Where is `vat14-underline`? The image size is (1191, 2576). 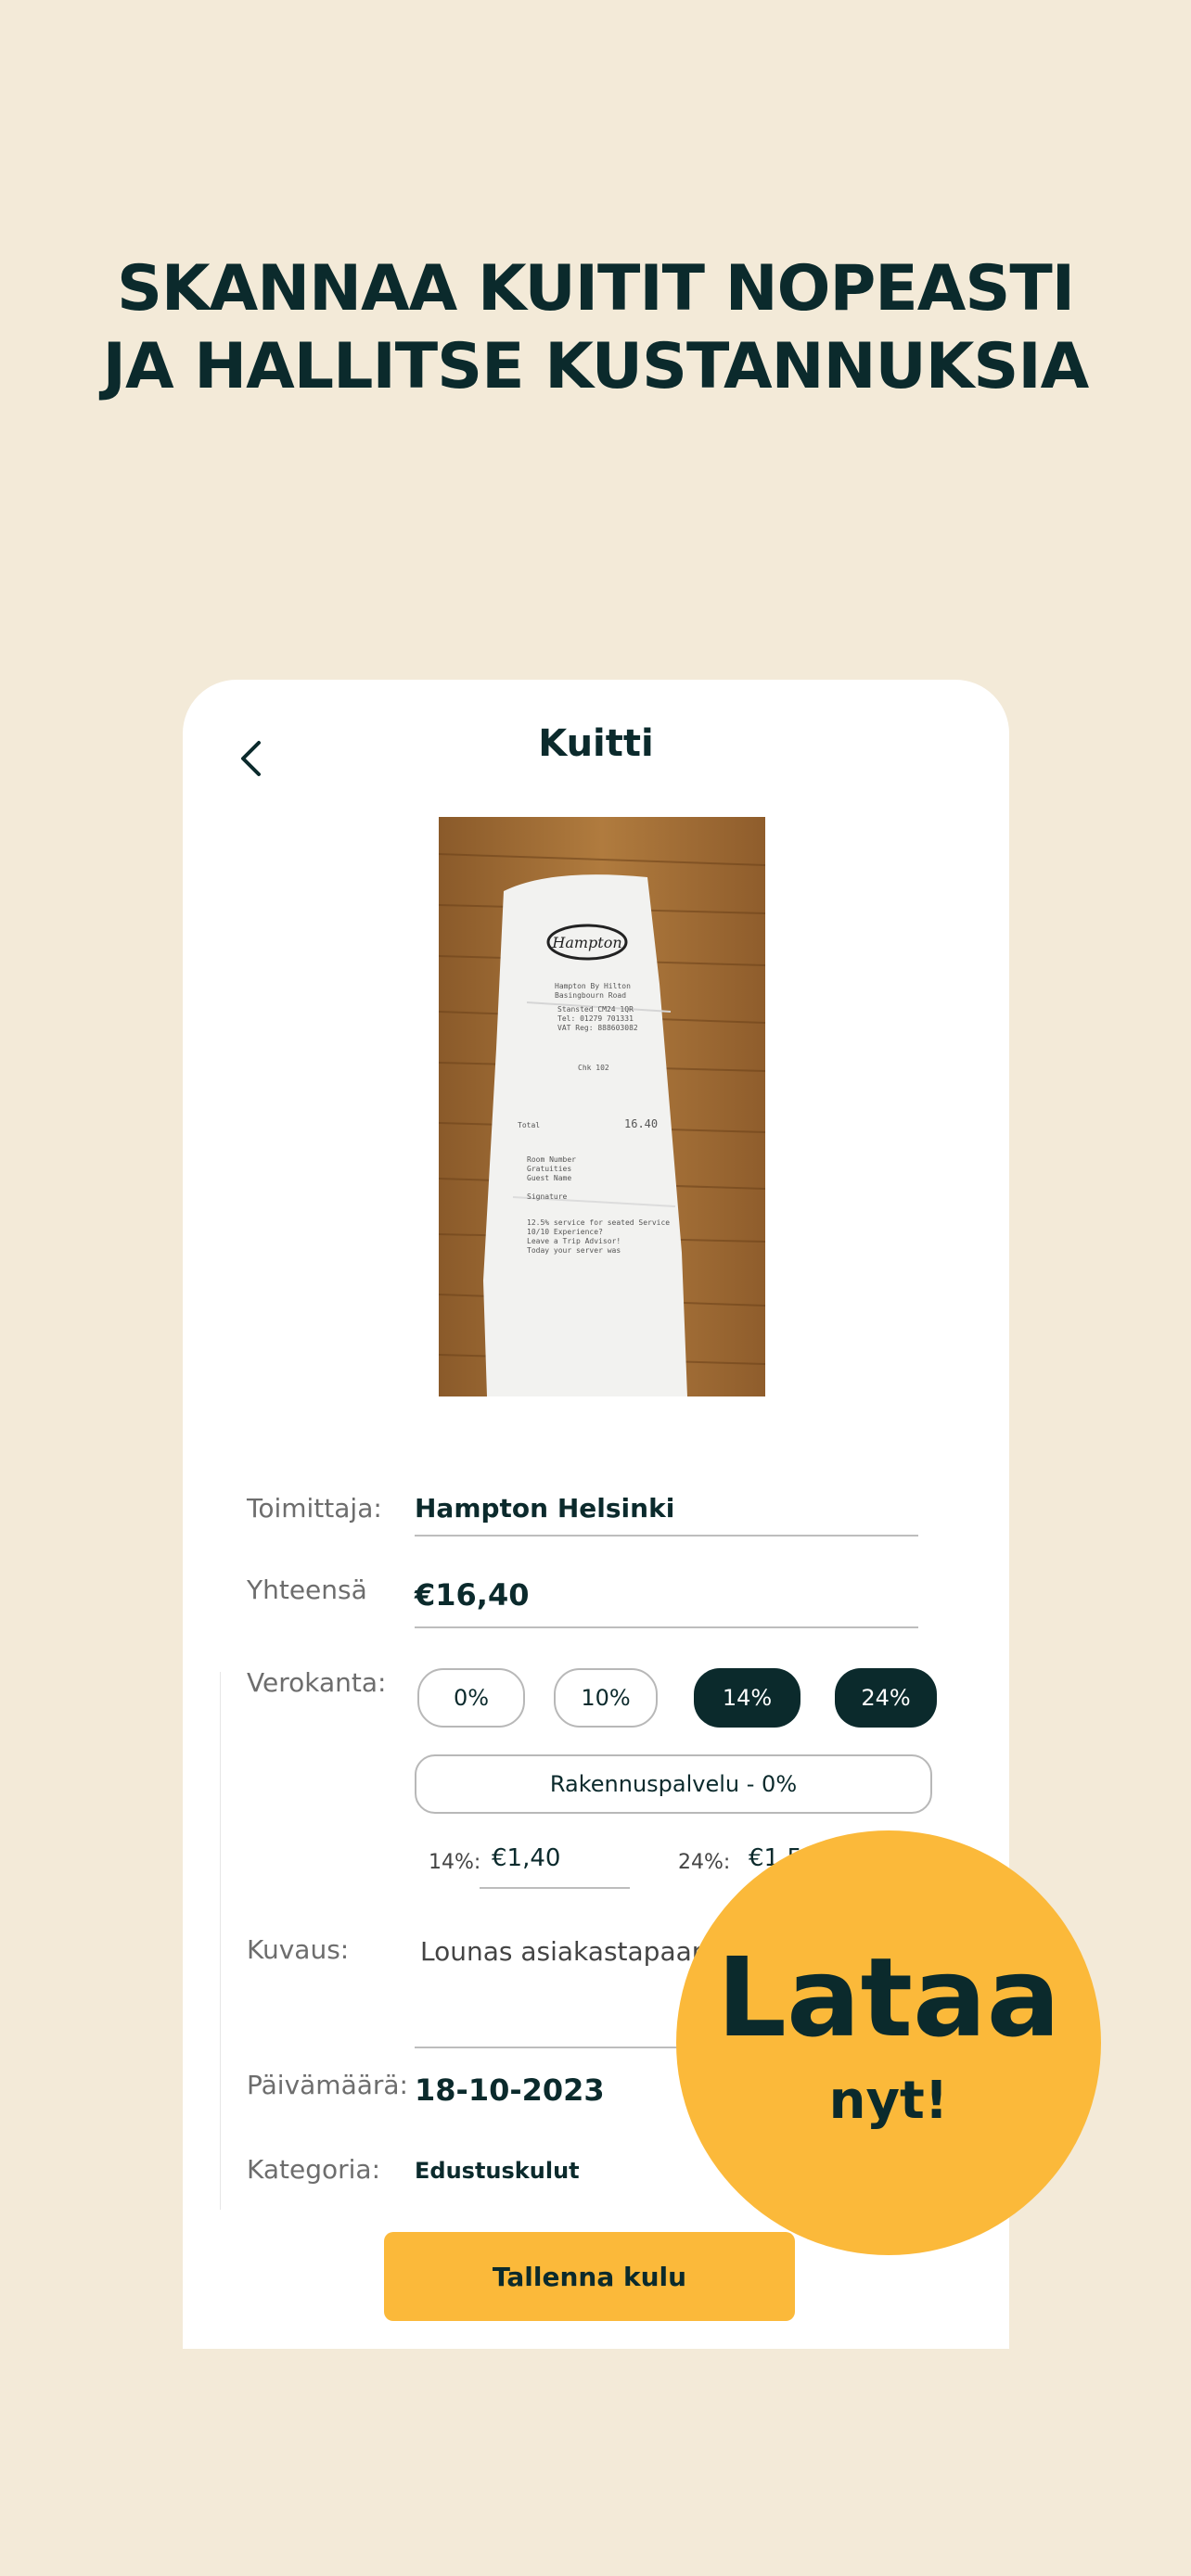 vat14-underline is located at coordinates (555, 1888).